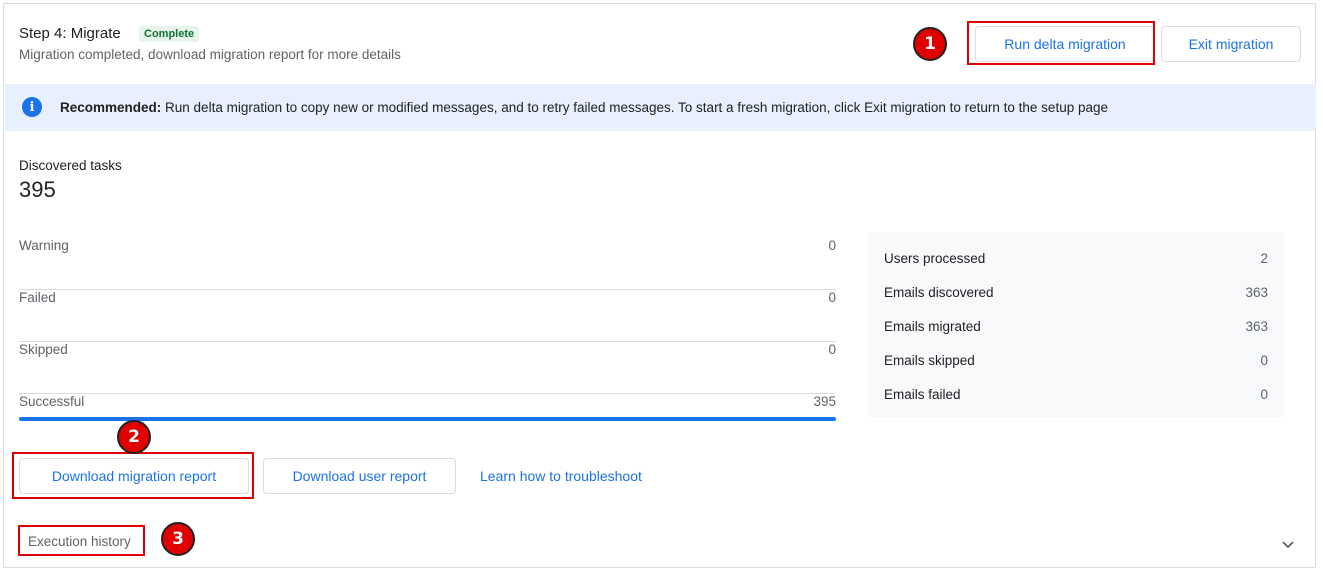 Image resolution: width=1323 pixels, height=573 pixels. What do you see at coordinates (561, 476) in the screenshot?
I see `troubleshoot-link: Learn how to troubleshoot` at bounding box center [561, 476].